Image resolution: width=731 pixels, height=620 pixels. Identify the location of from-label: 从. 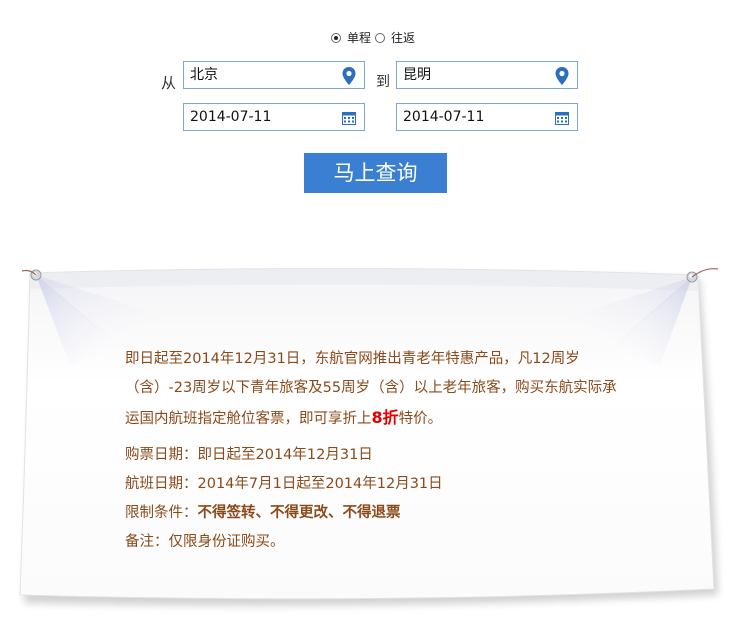
(169, 83).